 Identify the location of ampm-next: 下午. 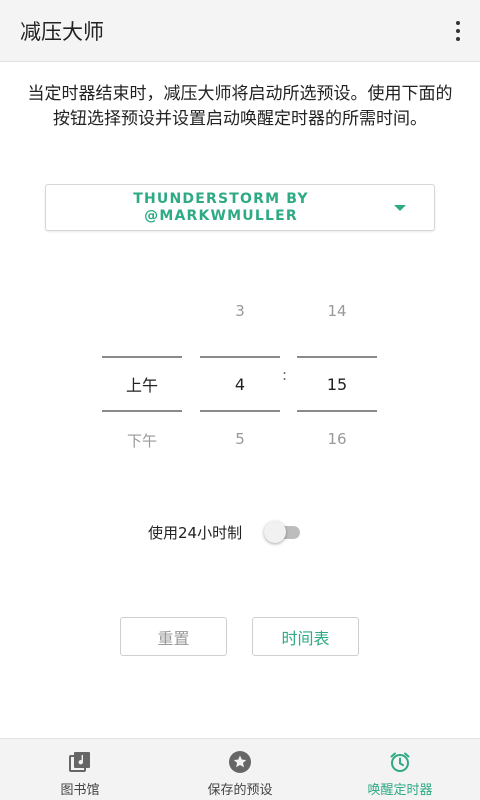
(142, 440).